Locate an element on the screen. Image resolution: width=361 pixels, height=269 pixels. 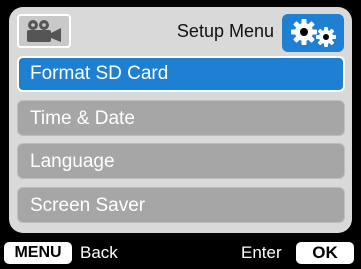
menu-item-time-date: Time & Date is located at coordinates (181, 118).